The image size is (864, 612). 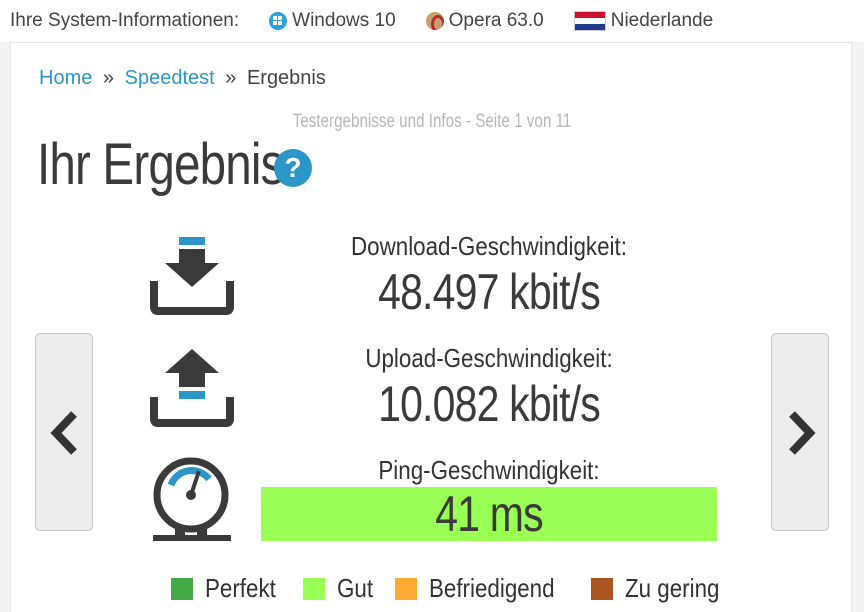 I want to click on breadcrumb: Home » Speedtest » Ergebnis, so click(x=182, y=78).